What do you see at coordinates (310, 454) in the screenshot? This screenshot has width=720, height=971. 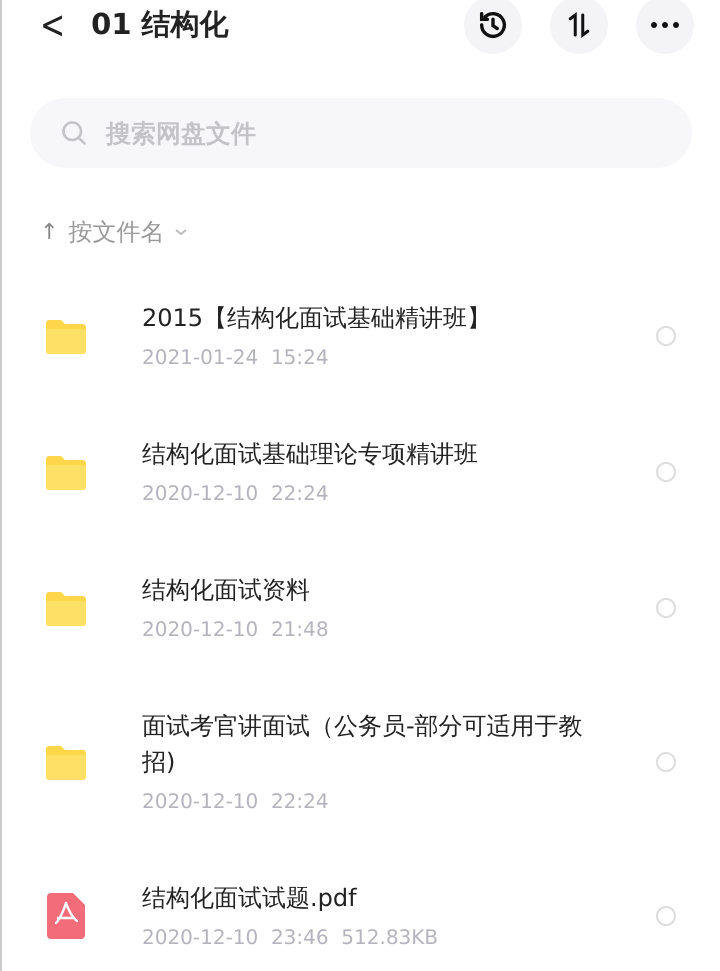 I see `file-name: 结构化面试基础理论专项精讲班` at bounding box center [310, 454].